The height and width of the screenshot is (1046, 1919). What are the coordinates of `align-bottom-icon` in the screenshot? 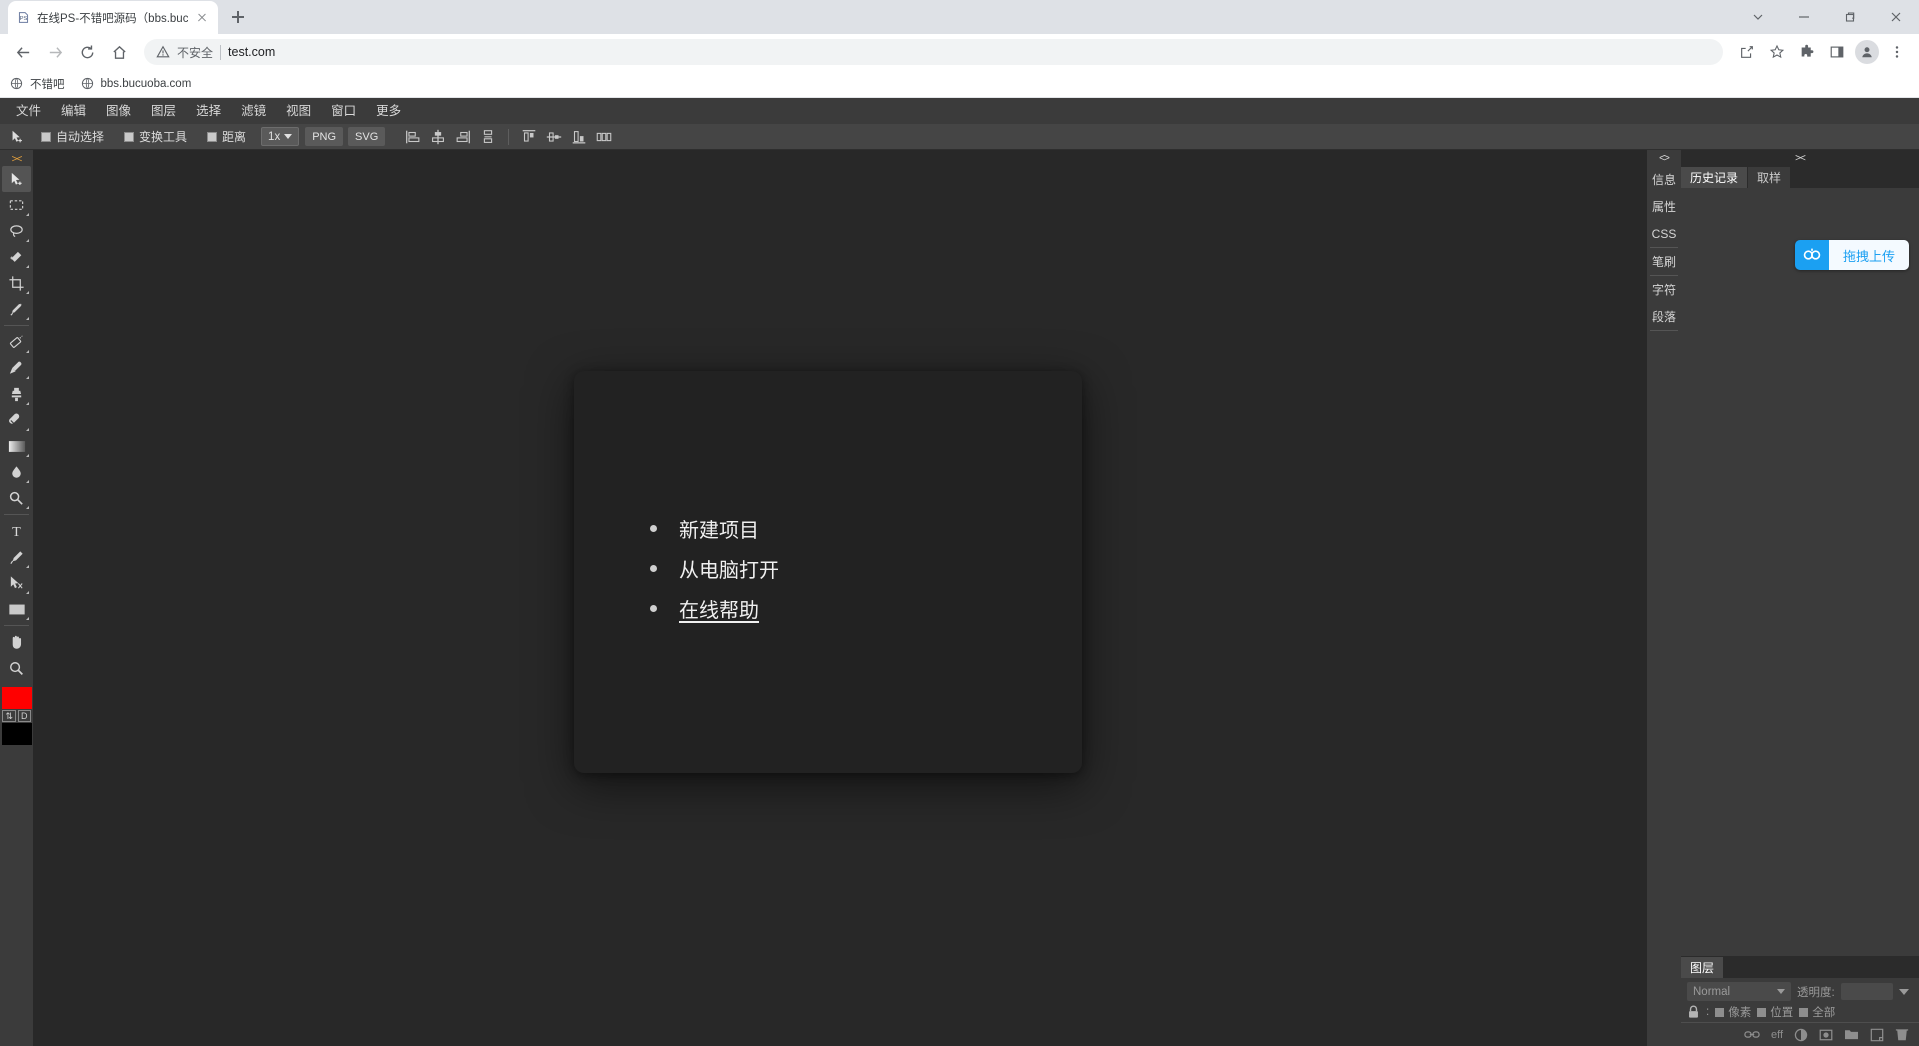 It's located at (579, 137).